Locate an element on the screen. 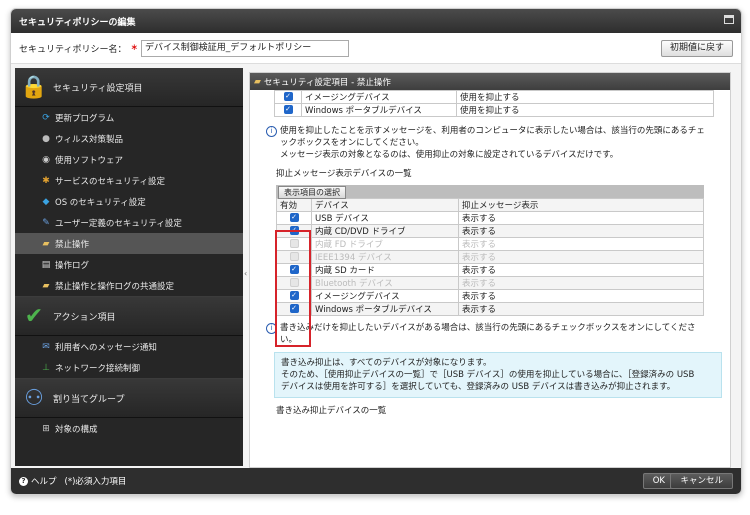  sidebar-item-label: 禁止操作と操作ログの共通設定 is located at coordinates (115, 286).